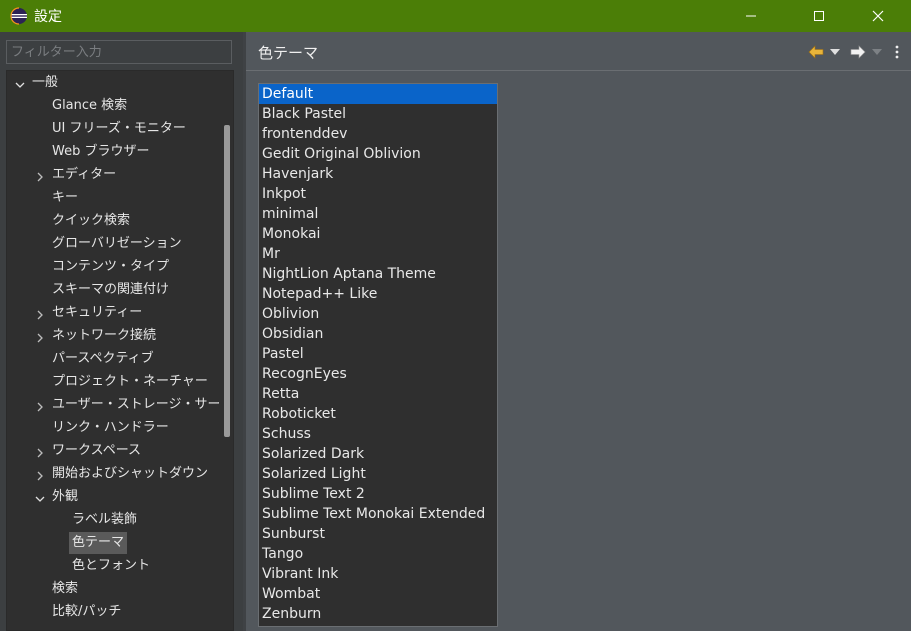 The width and height of the screenshot is (911, 631). I want to click on forward-button, so click(858, 52).